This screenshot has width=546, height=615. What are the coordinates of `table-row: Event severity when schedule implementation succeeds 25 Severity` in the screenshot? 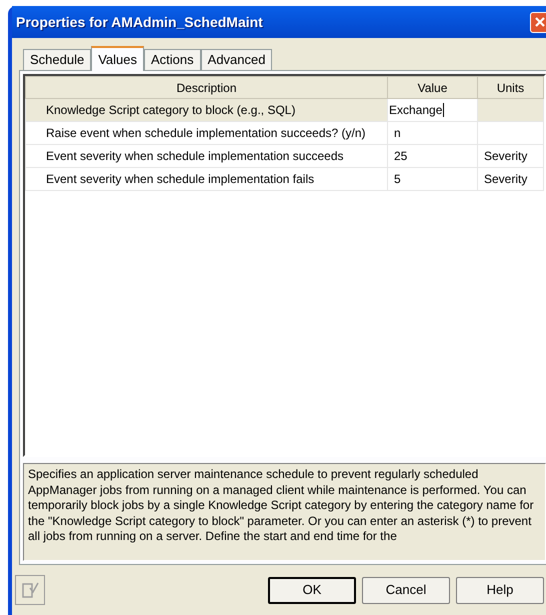 It's located at (285, 156).